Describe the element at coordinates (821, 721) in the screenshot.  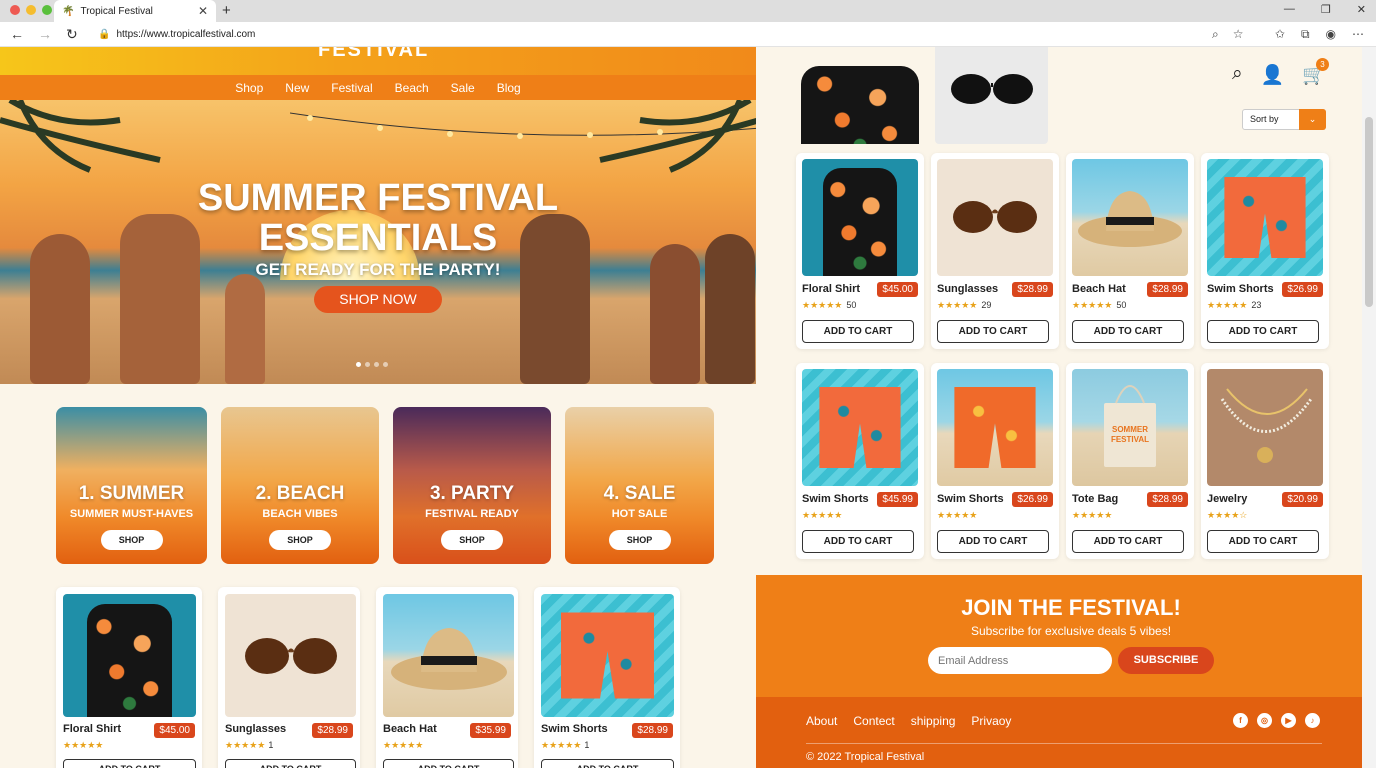
I see `footer-link-about: About` at that location.